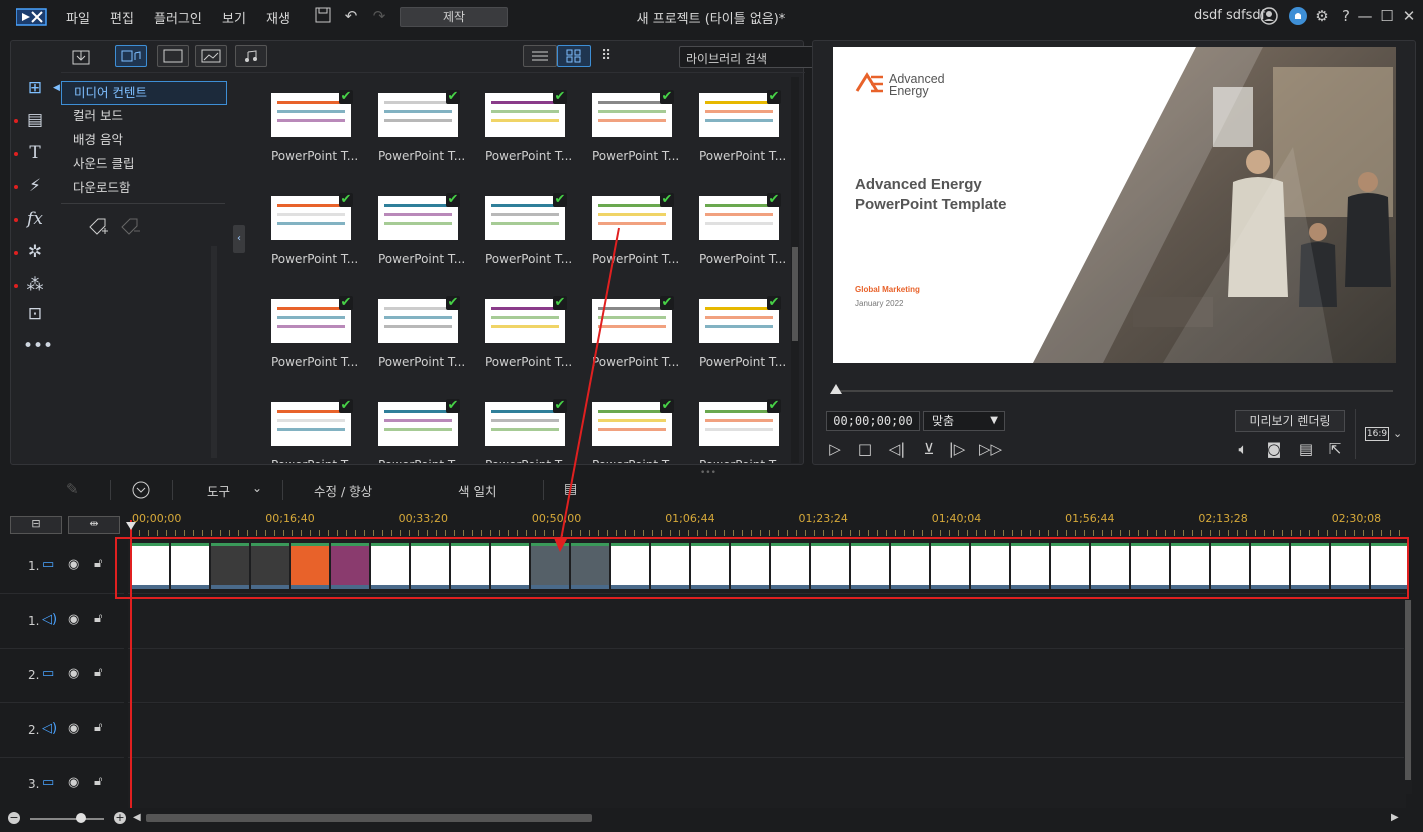 Image resolution: width=1423 pixels, height=832 pixels. I want to click on effect-room-icon: fx, so click(35, 219).